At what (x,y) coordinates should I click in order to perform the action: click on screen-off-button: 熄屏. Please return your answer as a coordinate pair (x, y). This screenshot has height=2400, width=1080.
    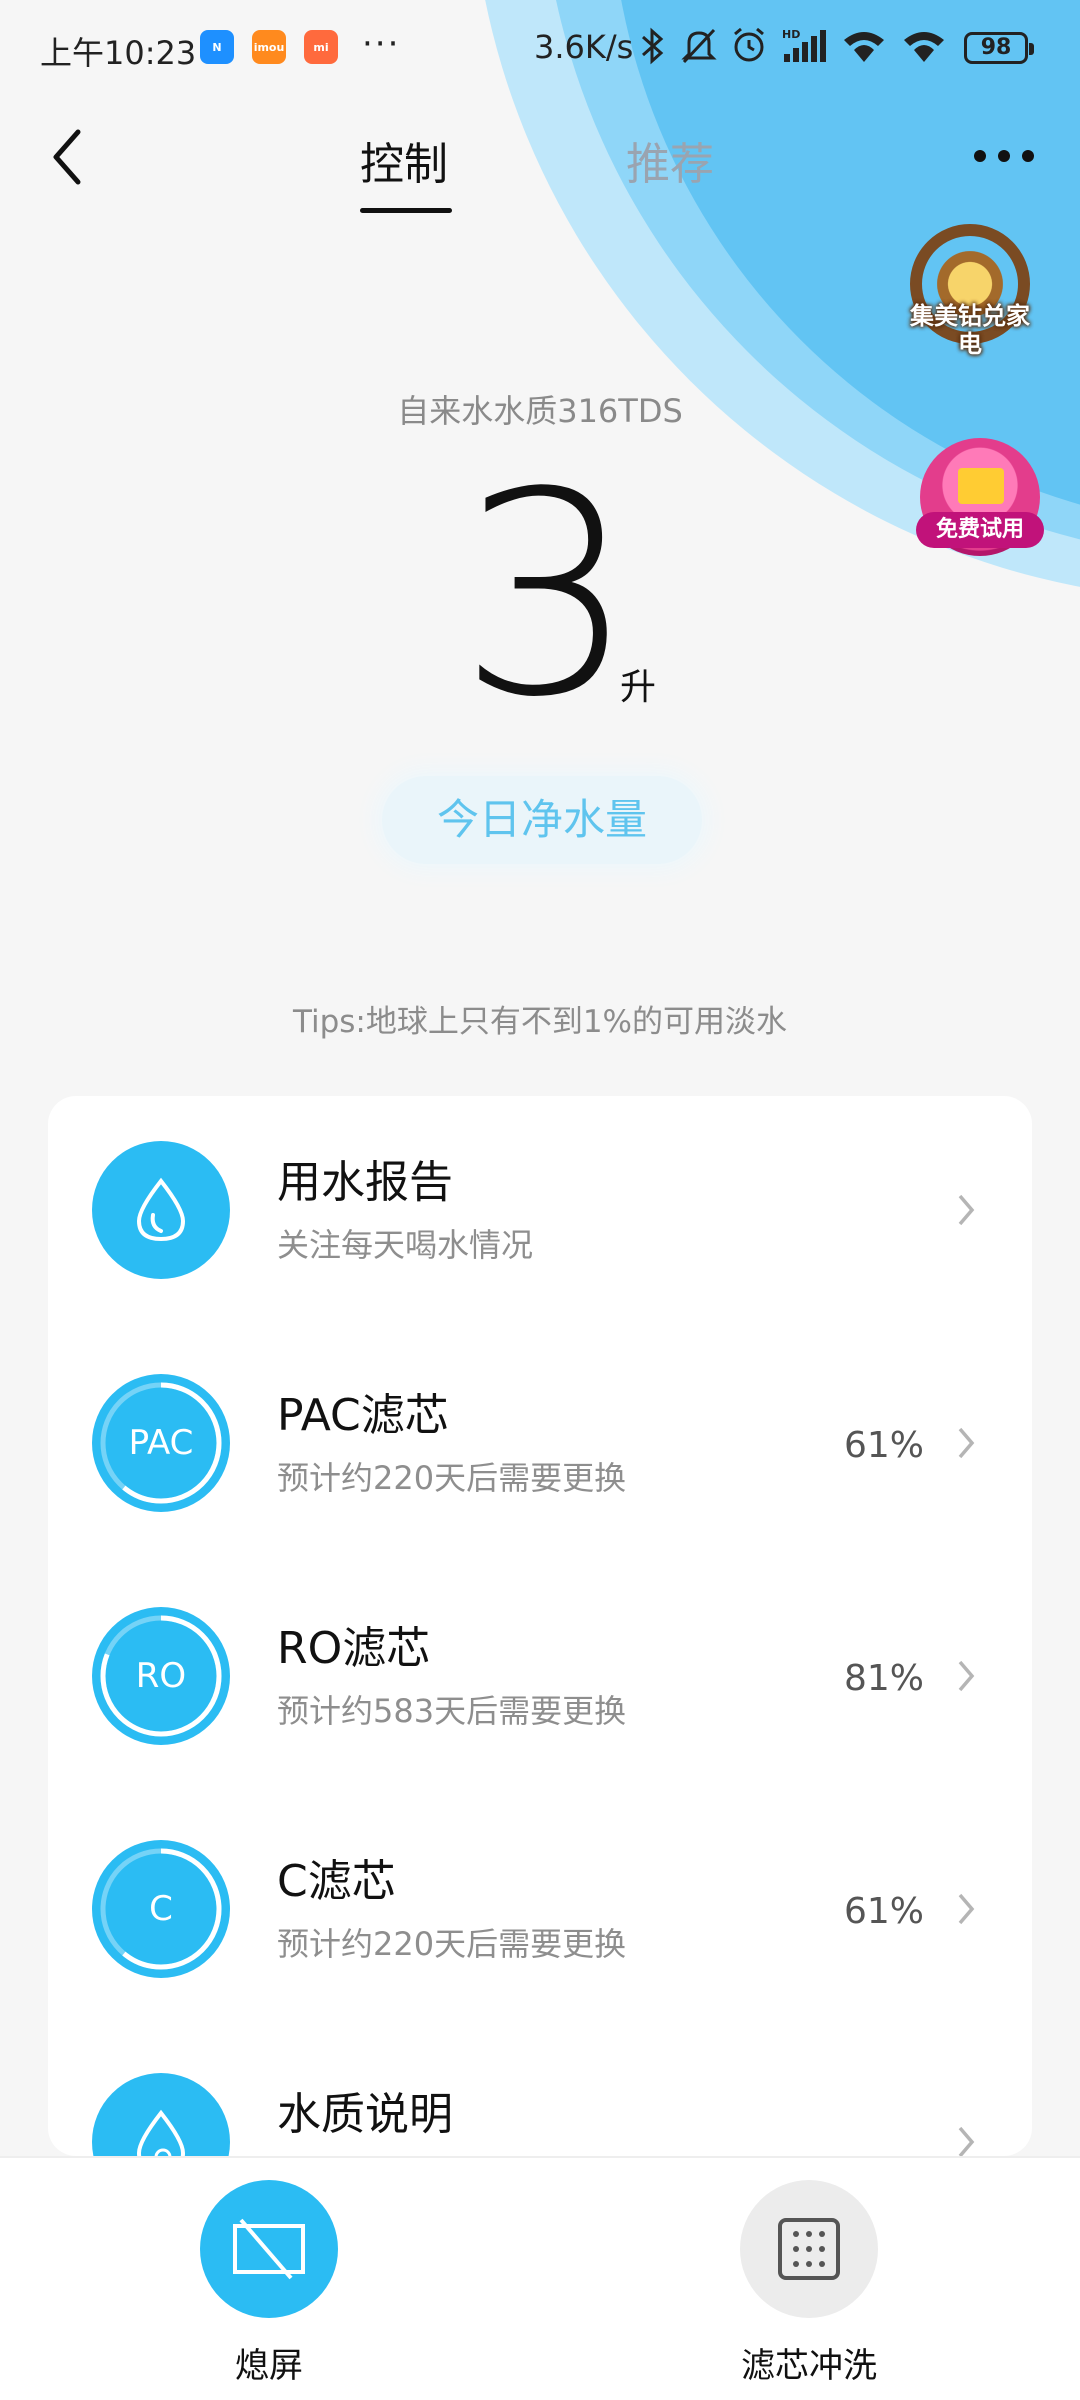
    Looking at the image, I should click on (269, 2283).